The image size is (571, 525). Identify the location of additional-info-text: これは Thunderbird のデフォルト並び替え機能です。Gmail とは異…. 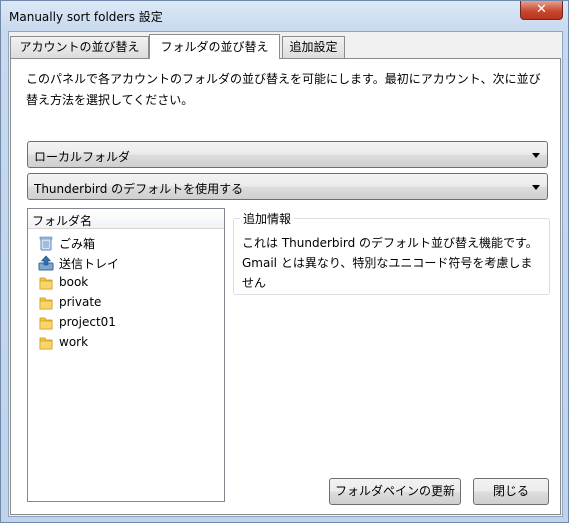
(390, 263).